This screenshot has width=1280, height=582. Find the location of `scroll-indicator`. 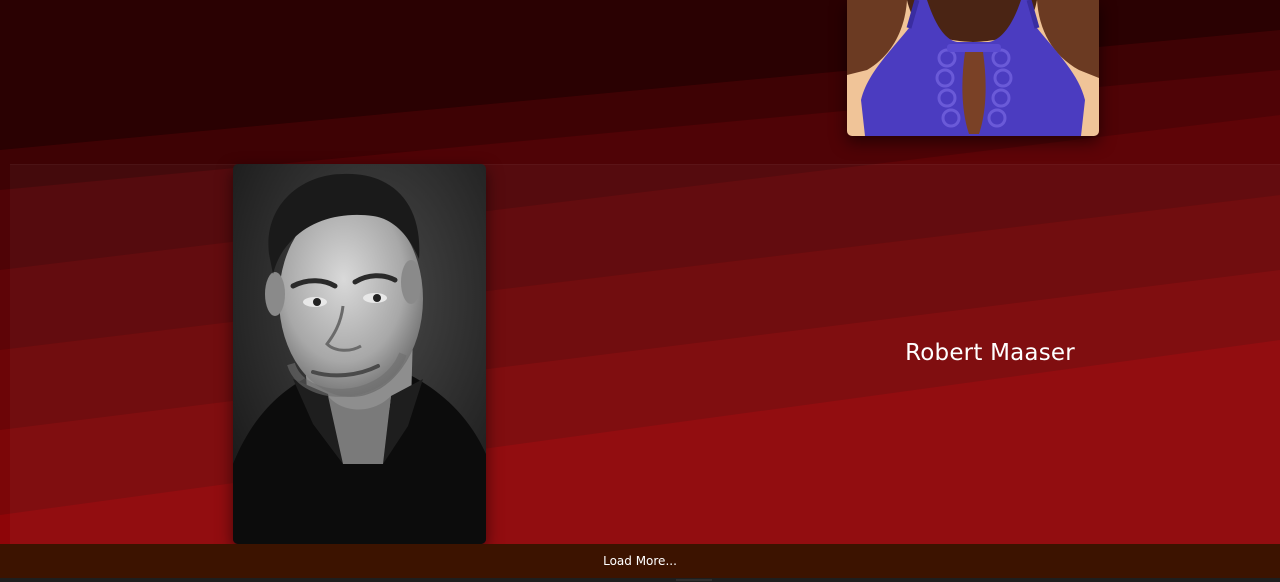

scroll-indicator is located at coordinates (694, 580).